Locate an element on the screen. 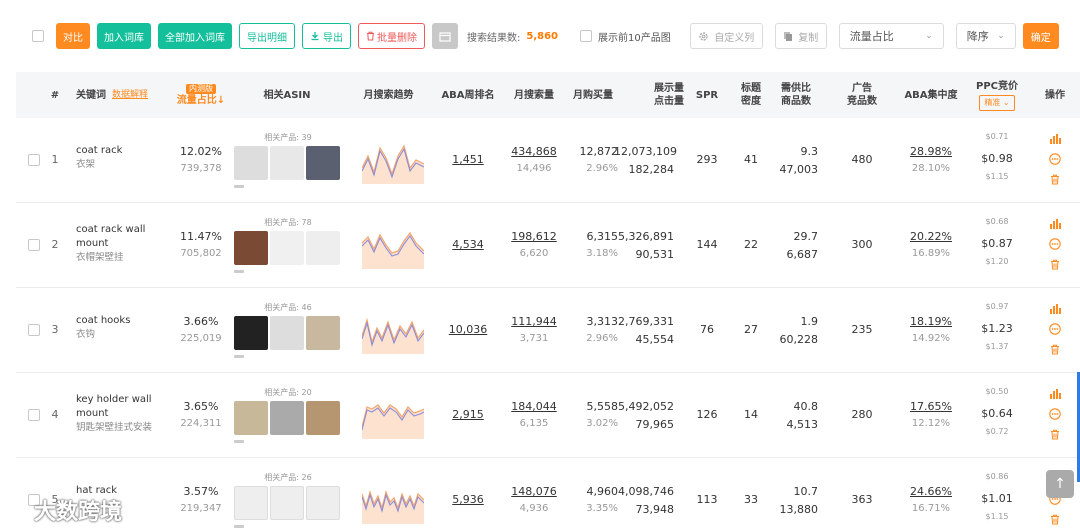 This screenshot has width=1080, height=532. monthly-search-value: 148,076 is located at coordinates (534, 491).